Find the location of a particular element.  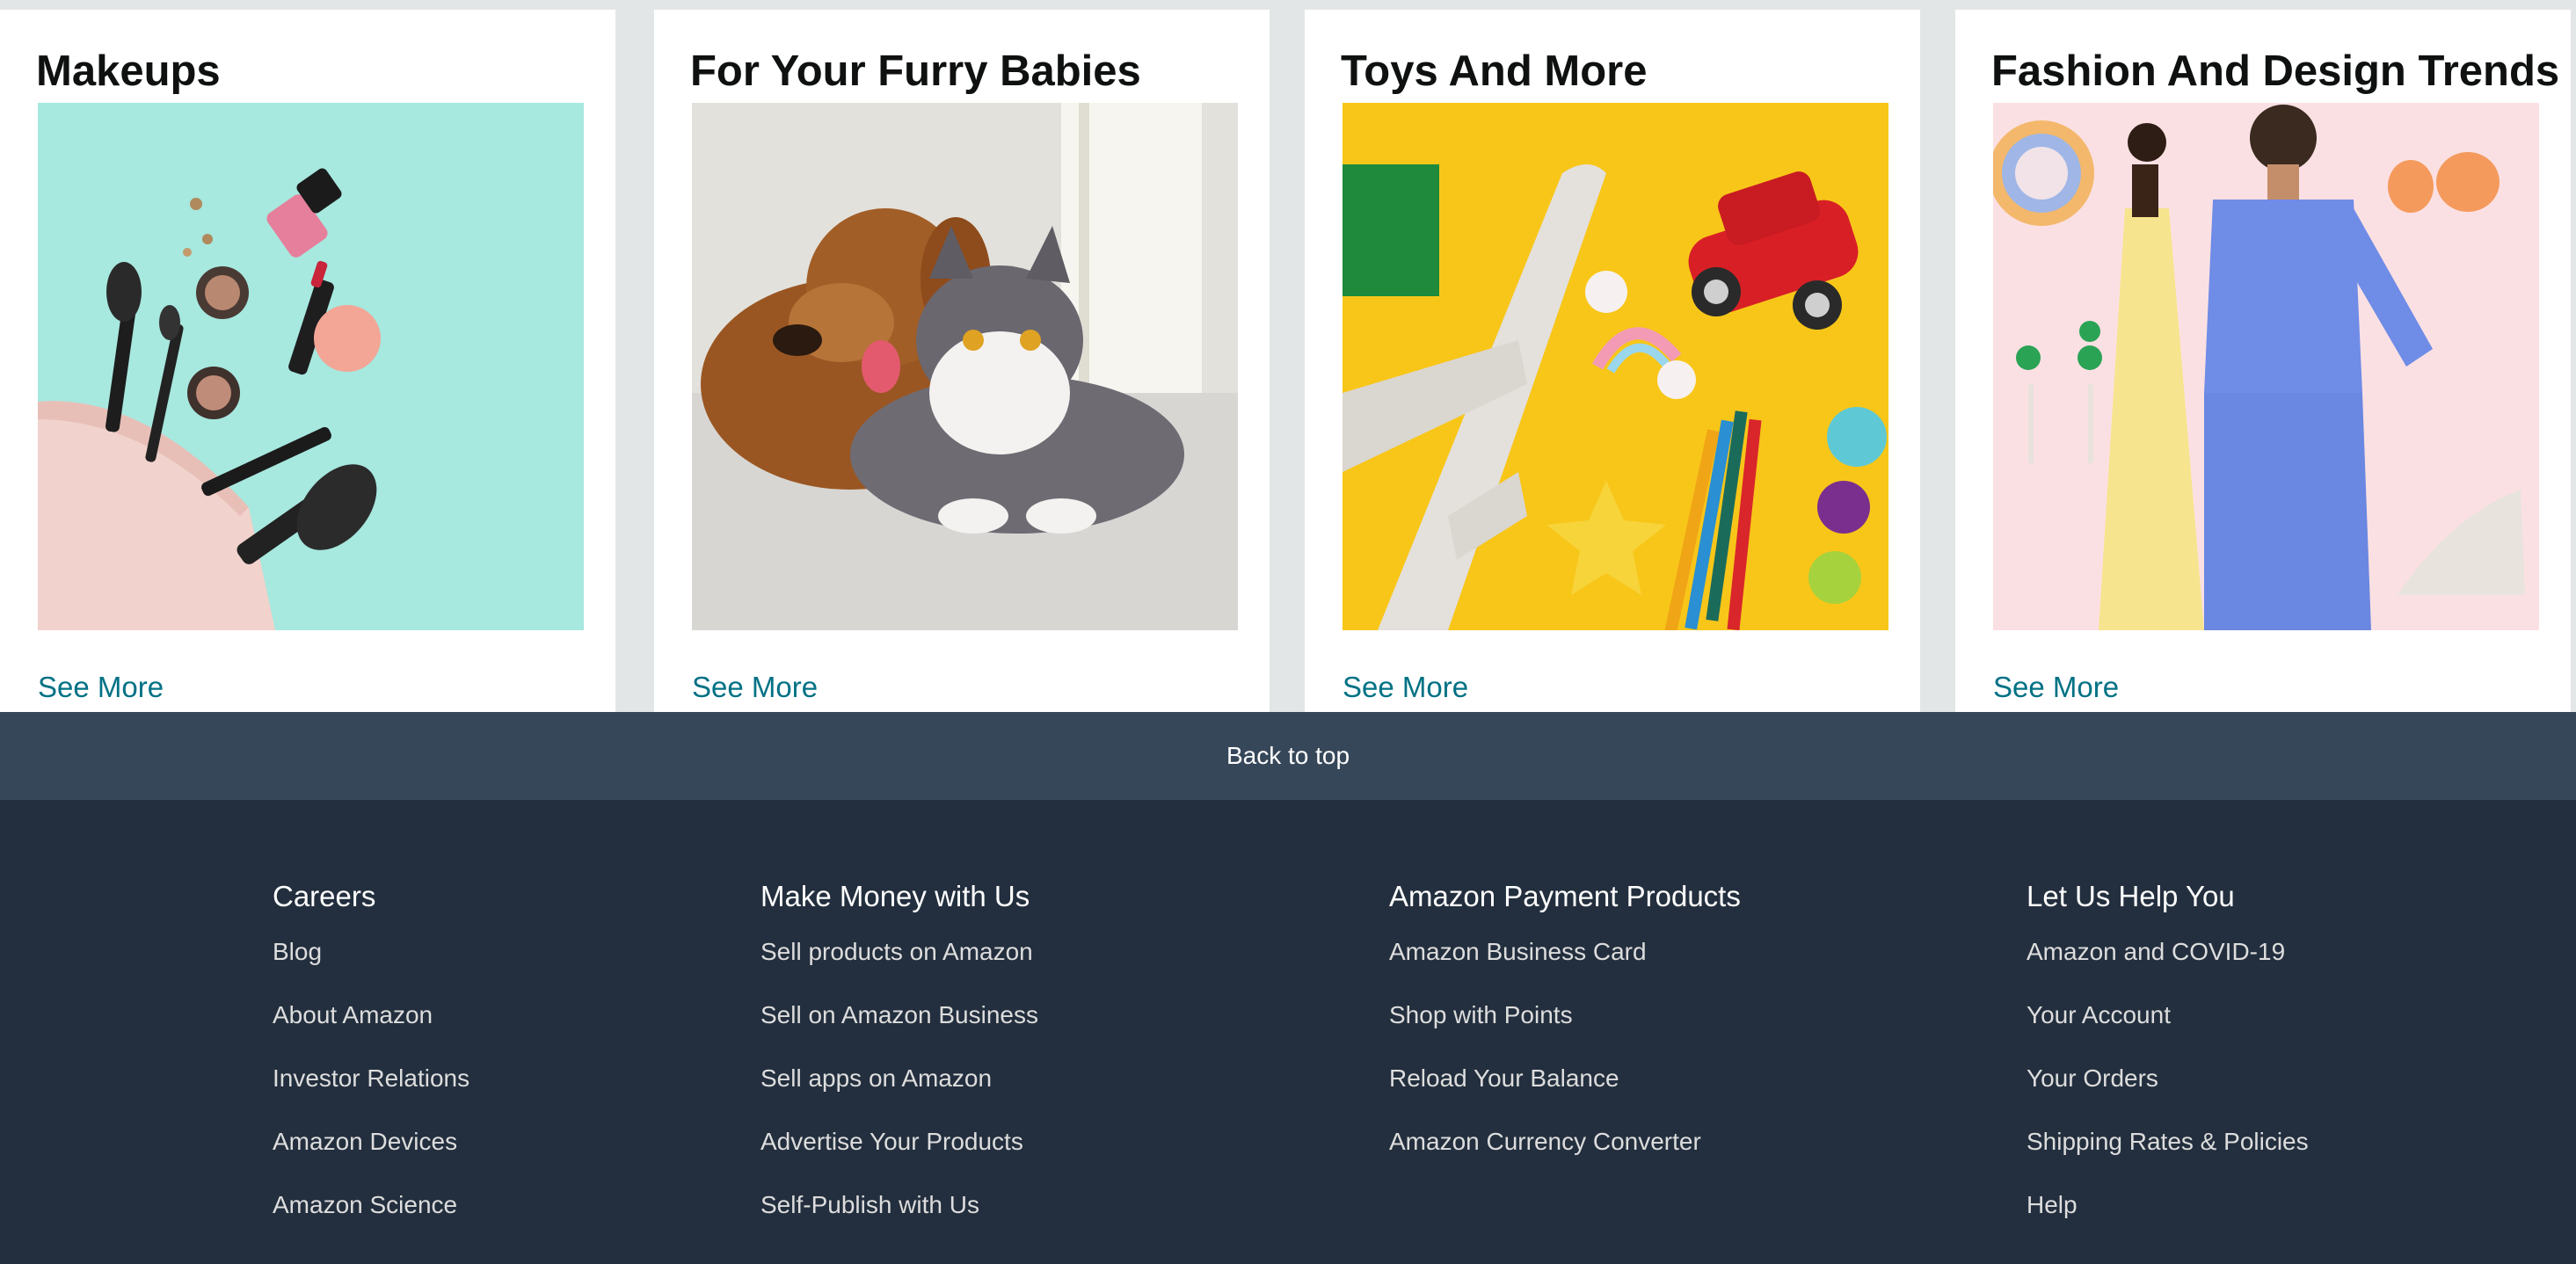

card-title: Fashion And Design Trends is located at coordinates (2275, 71).